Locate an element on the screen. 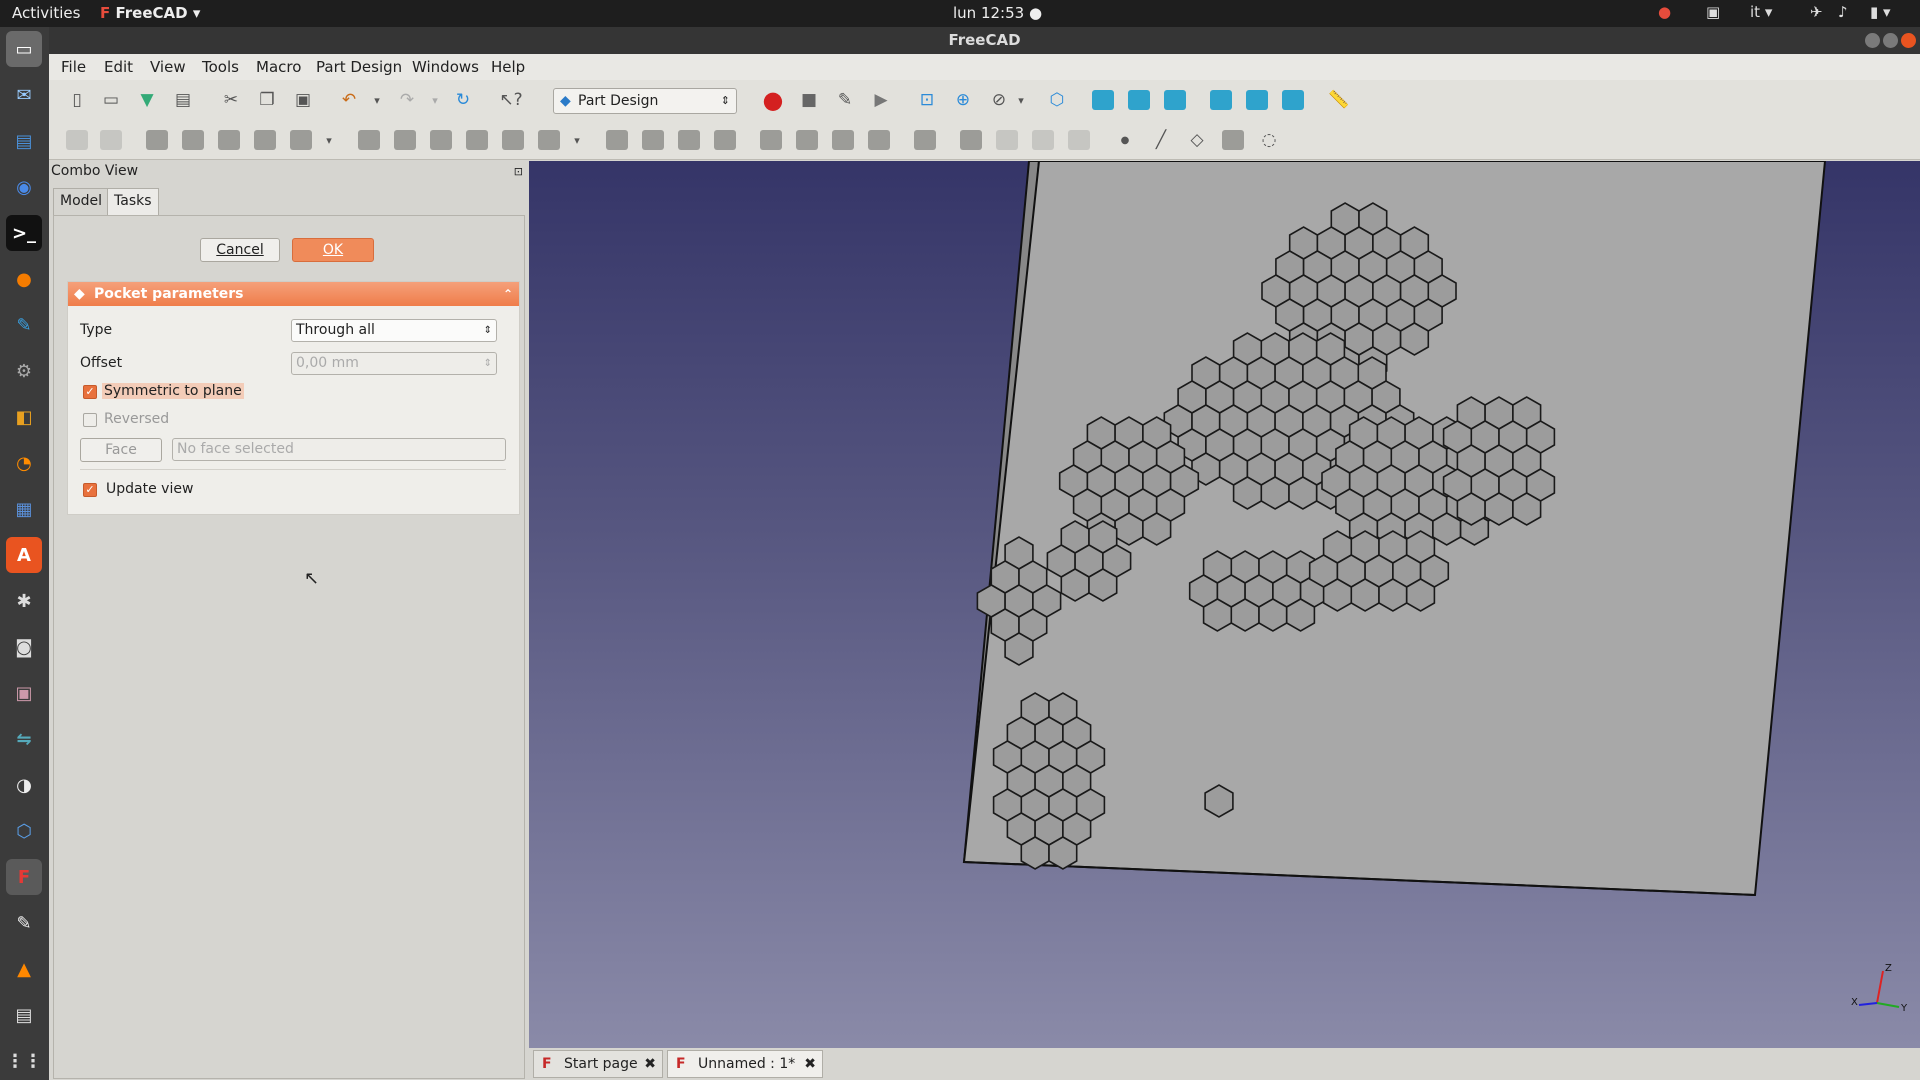 The height and width of the screenshot is (1080, 1920). terminal-icon: >_ is located at coordinates (24, 233).